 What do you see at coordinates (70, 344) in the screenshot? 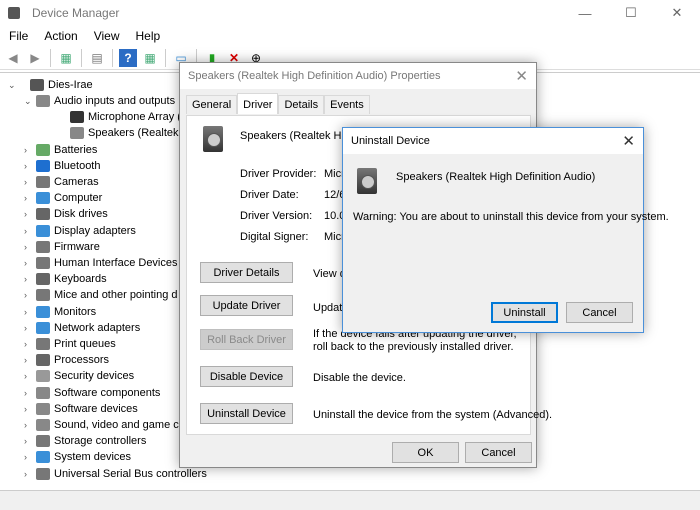
I see `tree-item: › Print queues` at bounding box center [70, 344].